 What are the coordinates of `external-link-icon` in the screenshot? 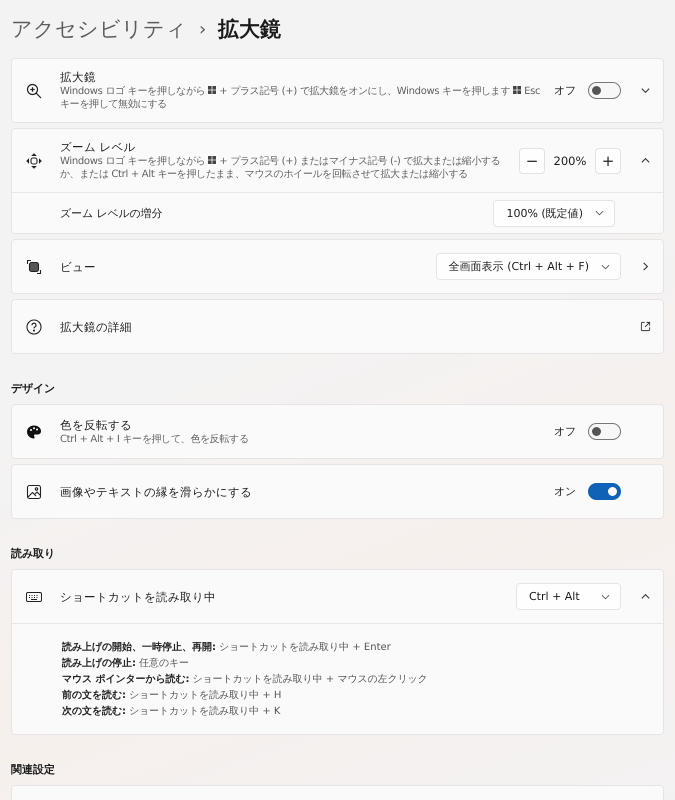 It's located at (645, 326).